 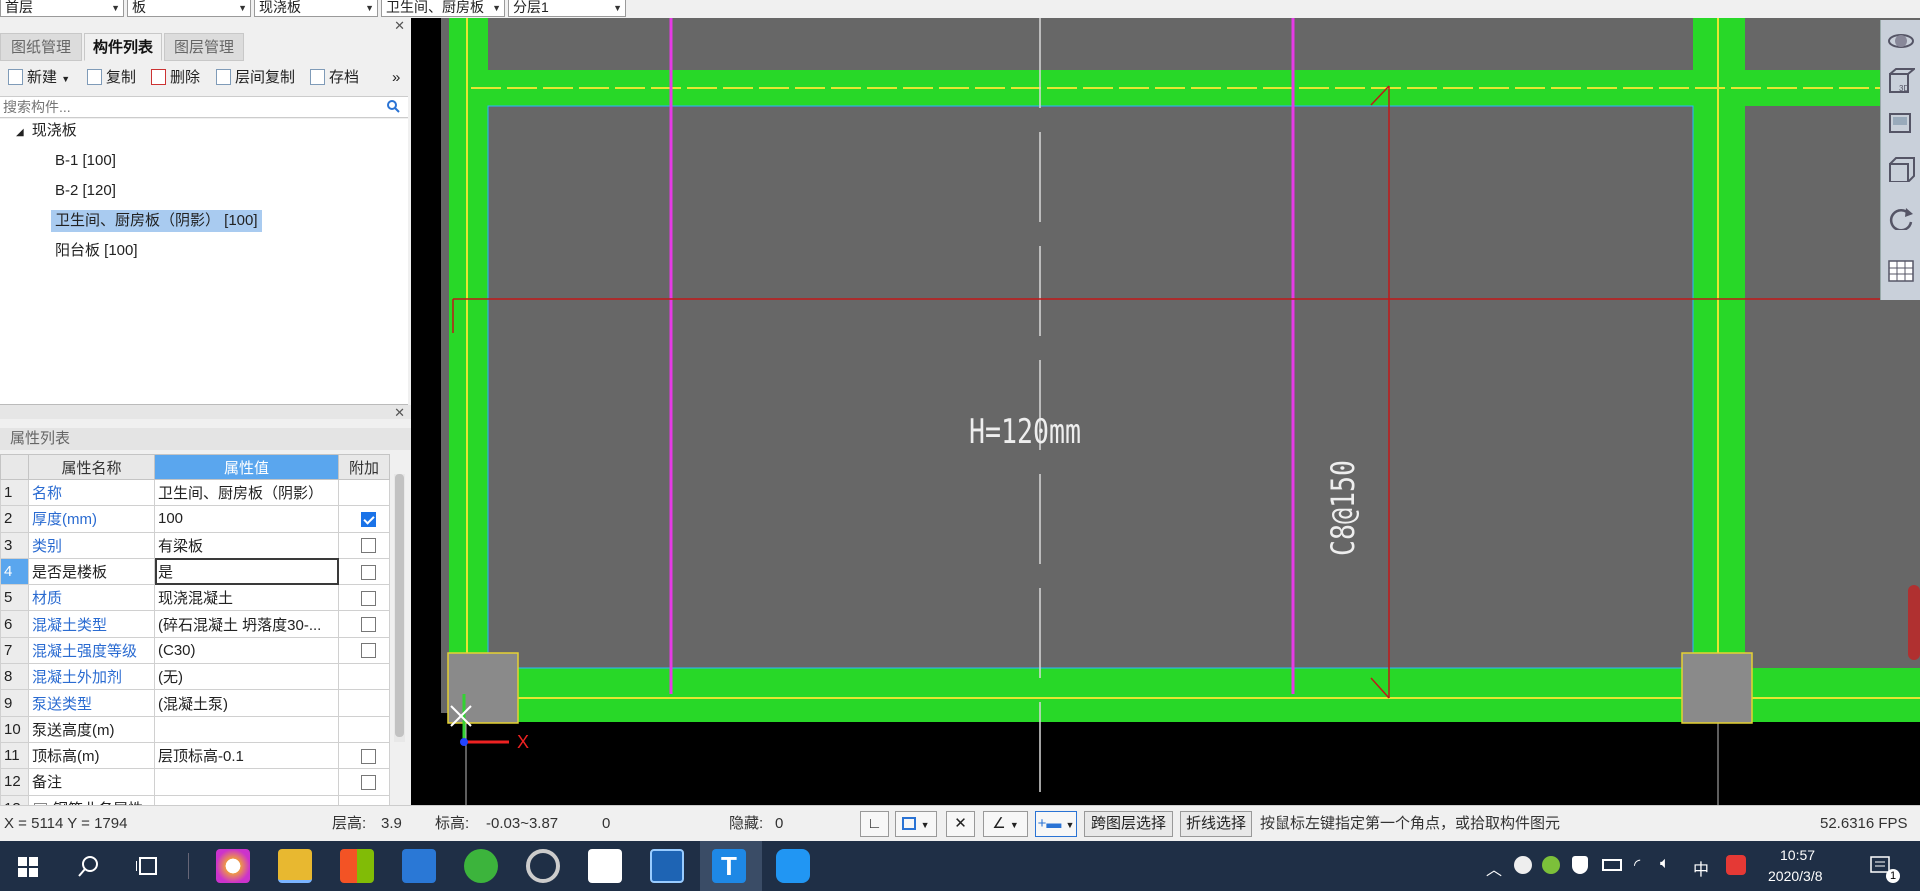 What do you see at coordinates (364, 467) in the screenshot?
I see `column-header-extra: 附加` at bounding box center [364, 467].